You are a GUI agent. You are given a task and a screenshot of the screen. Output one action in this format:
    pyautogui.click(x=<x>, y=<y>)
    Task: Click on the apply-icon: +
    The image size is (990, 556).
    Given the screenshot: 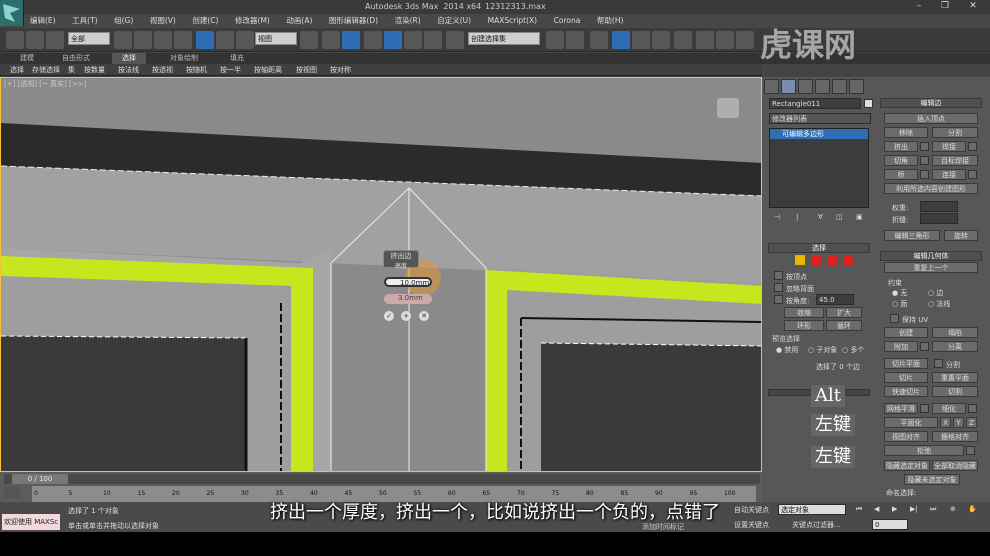 What is the action you would take?
    pyautogui.click(x=406, y=316)
    